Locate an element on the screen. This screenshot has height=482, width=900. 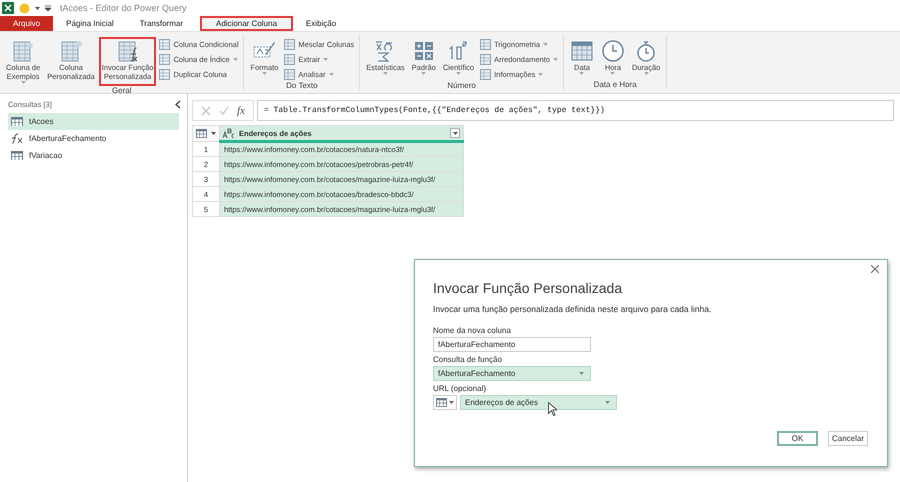
function-icon is located at coordinates (17, 138).